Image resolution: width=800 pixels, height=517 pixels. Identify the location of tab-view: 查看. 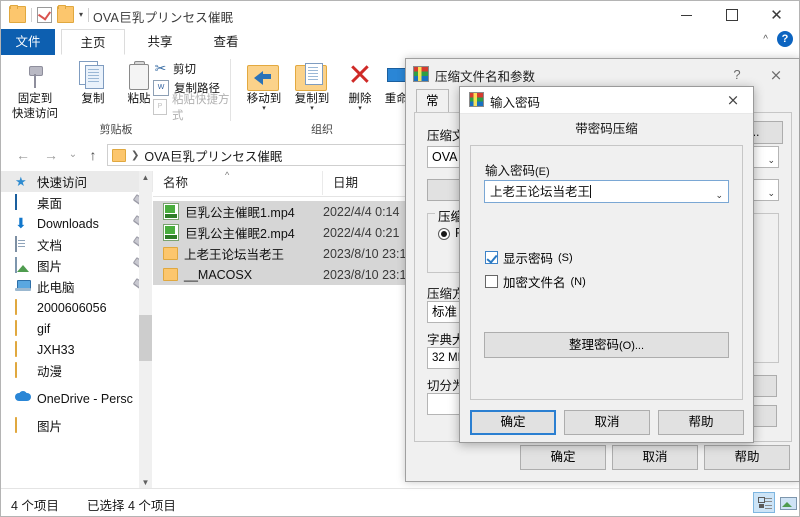
(226, 42).